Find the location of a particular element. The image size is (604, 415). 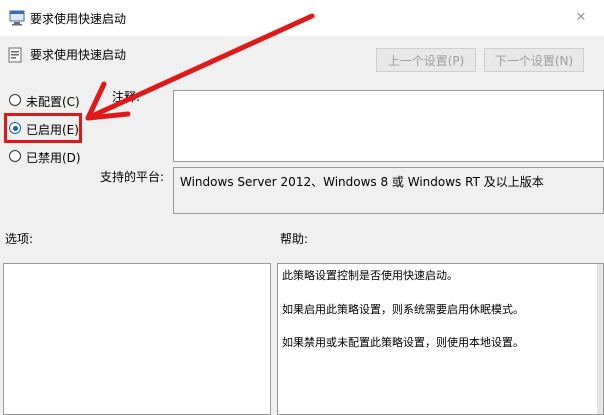

radio-disabled: 已禁用(D) is located at coordinates (59, 157).